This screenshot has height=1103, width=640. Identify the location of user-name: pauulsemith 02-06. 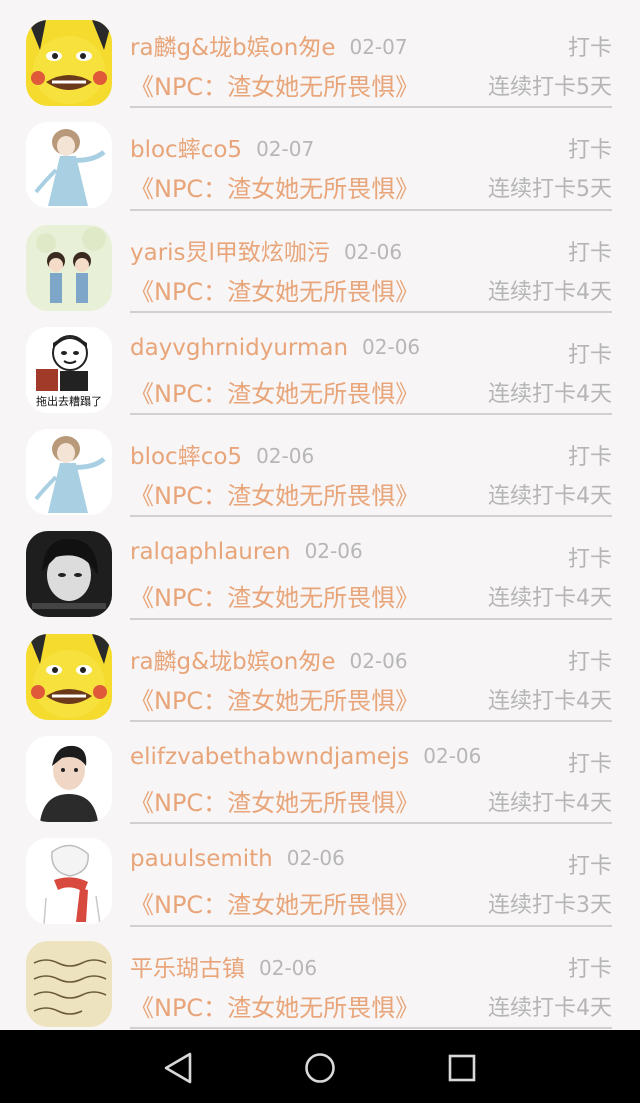
(237, 859).